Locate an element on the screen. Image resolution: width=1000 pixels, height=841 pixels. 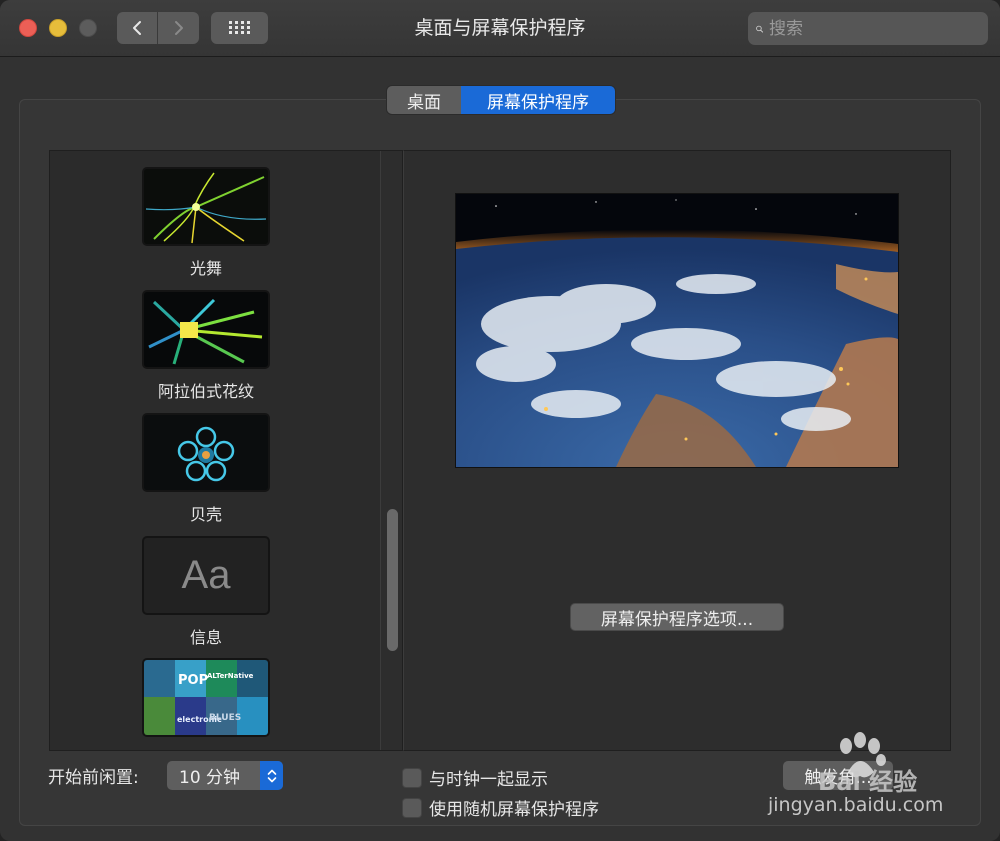
aa-glyph: Aa is located at coordinates (206, 575).